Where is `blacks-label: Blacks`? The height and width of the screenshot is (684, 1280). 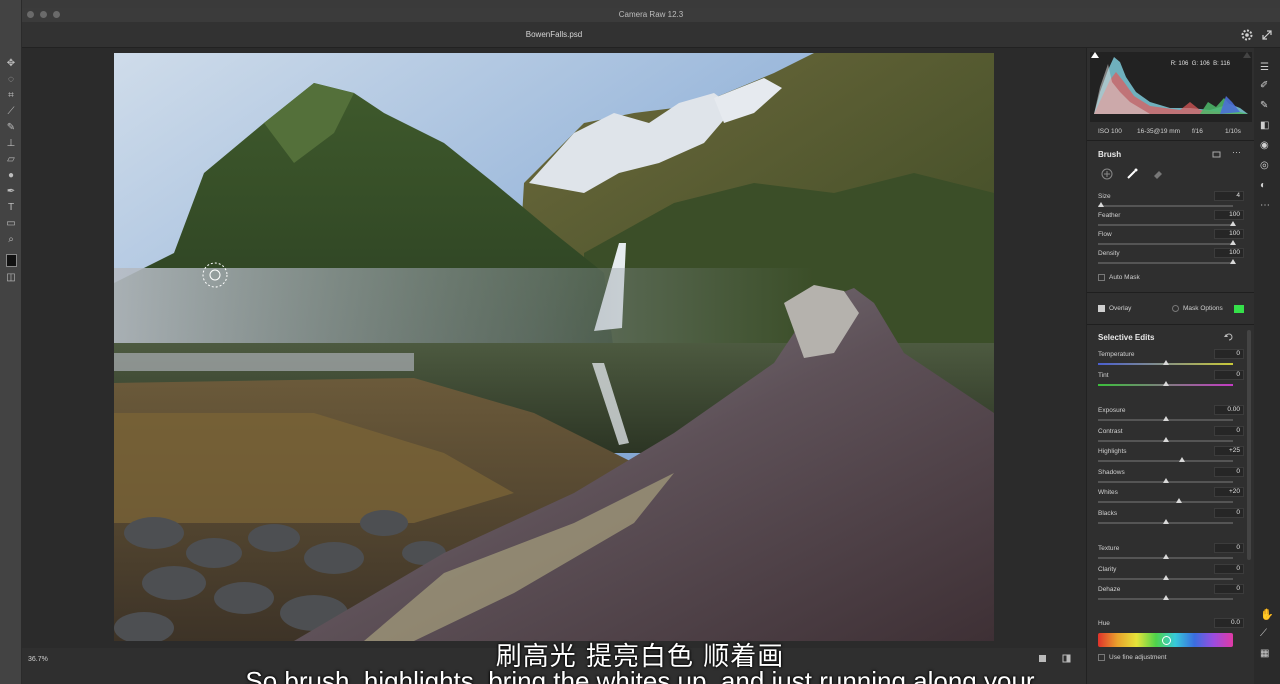 blacks-label: Blacks is located at coordinates (1108, 513).